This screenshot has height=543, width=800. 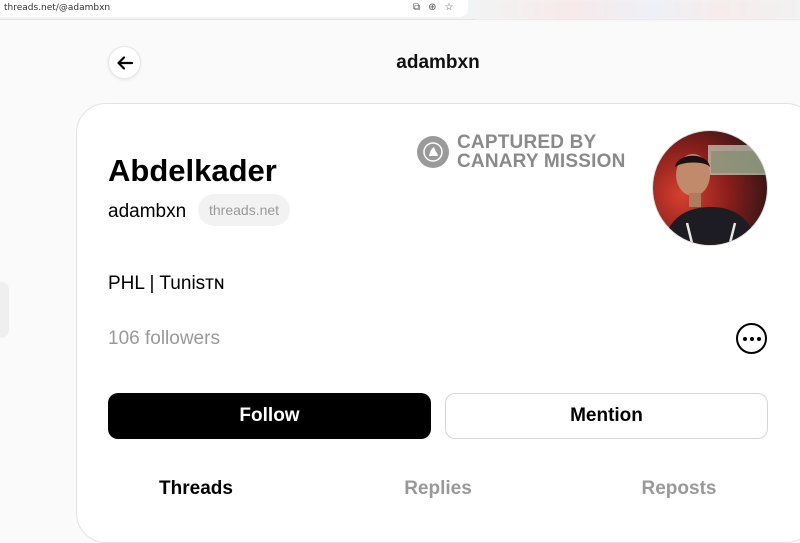 I want to click on profile-display-name: Abdelkader, so click(x=192, y=170).